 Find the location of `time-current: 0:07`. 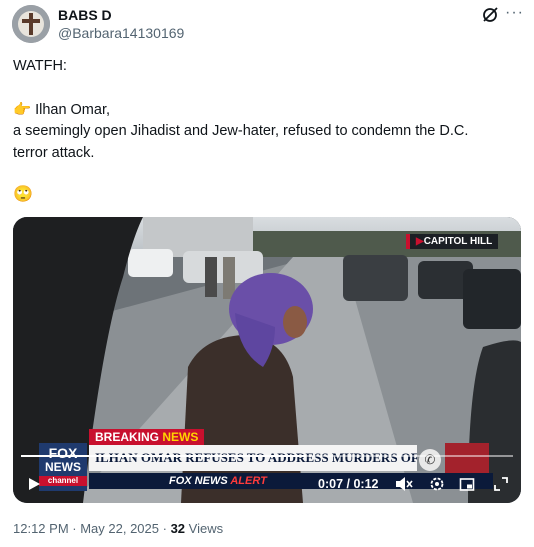

time-current: 0:07 is located at coordinates (331, 484).